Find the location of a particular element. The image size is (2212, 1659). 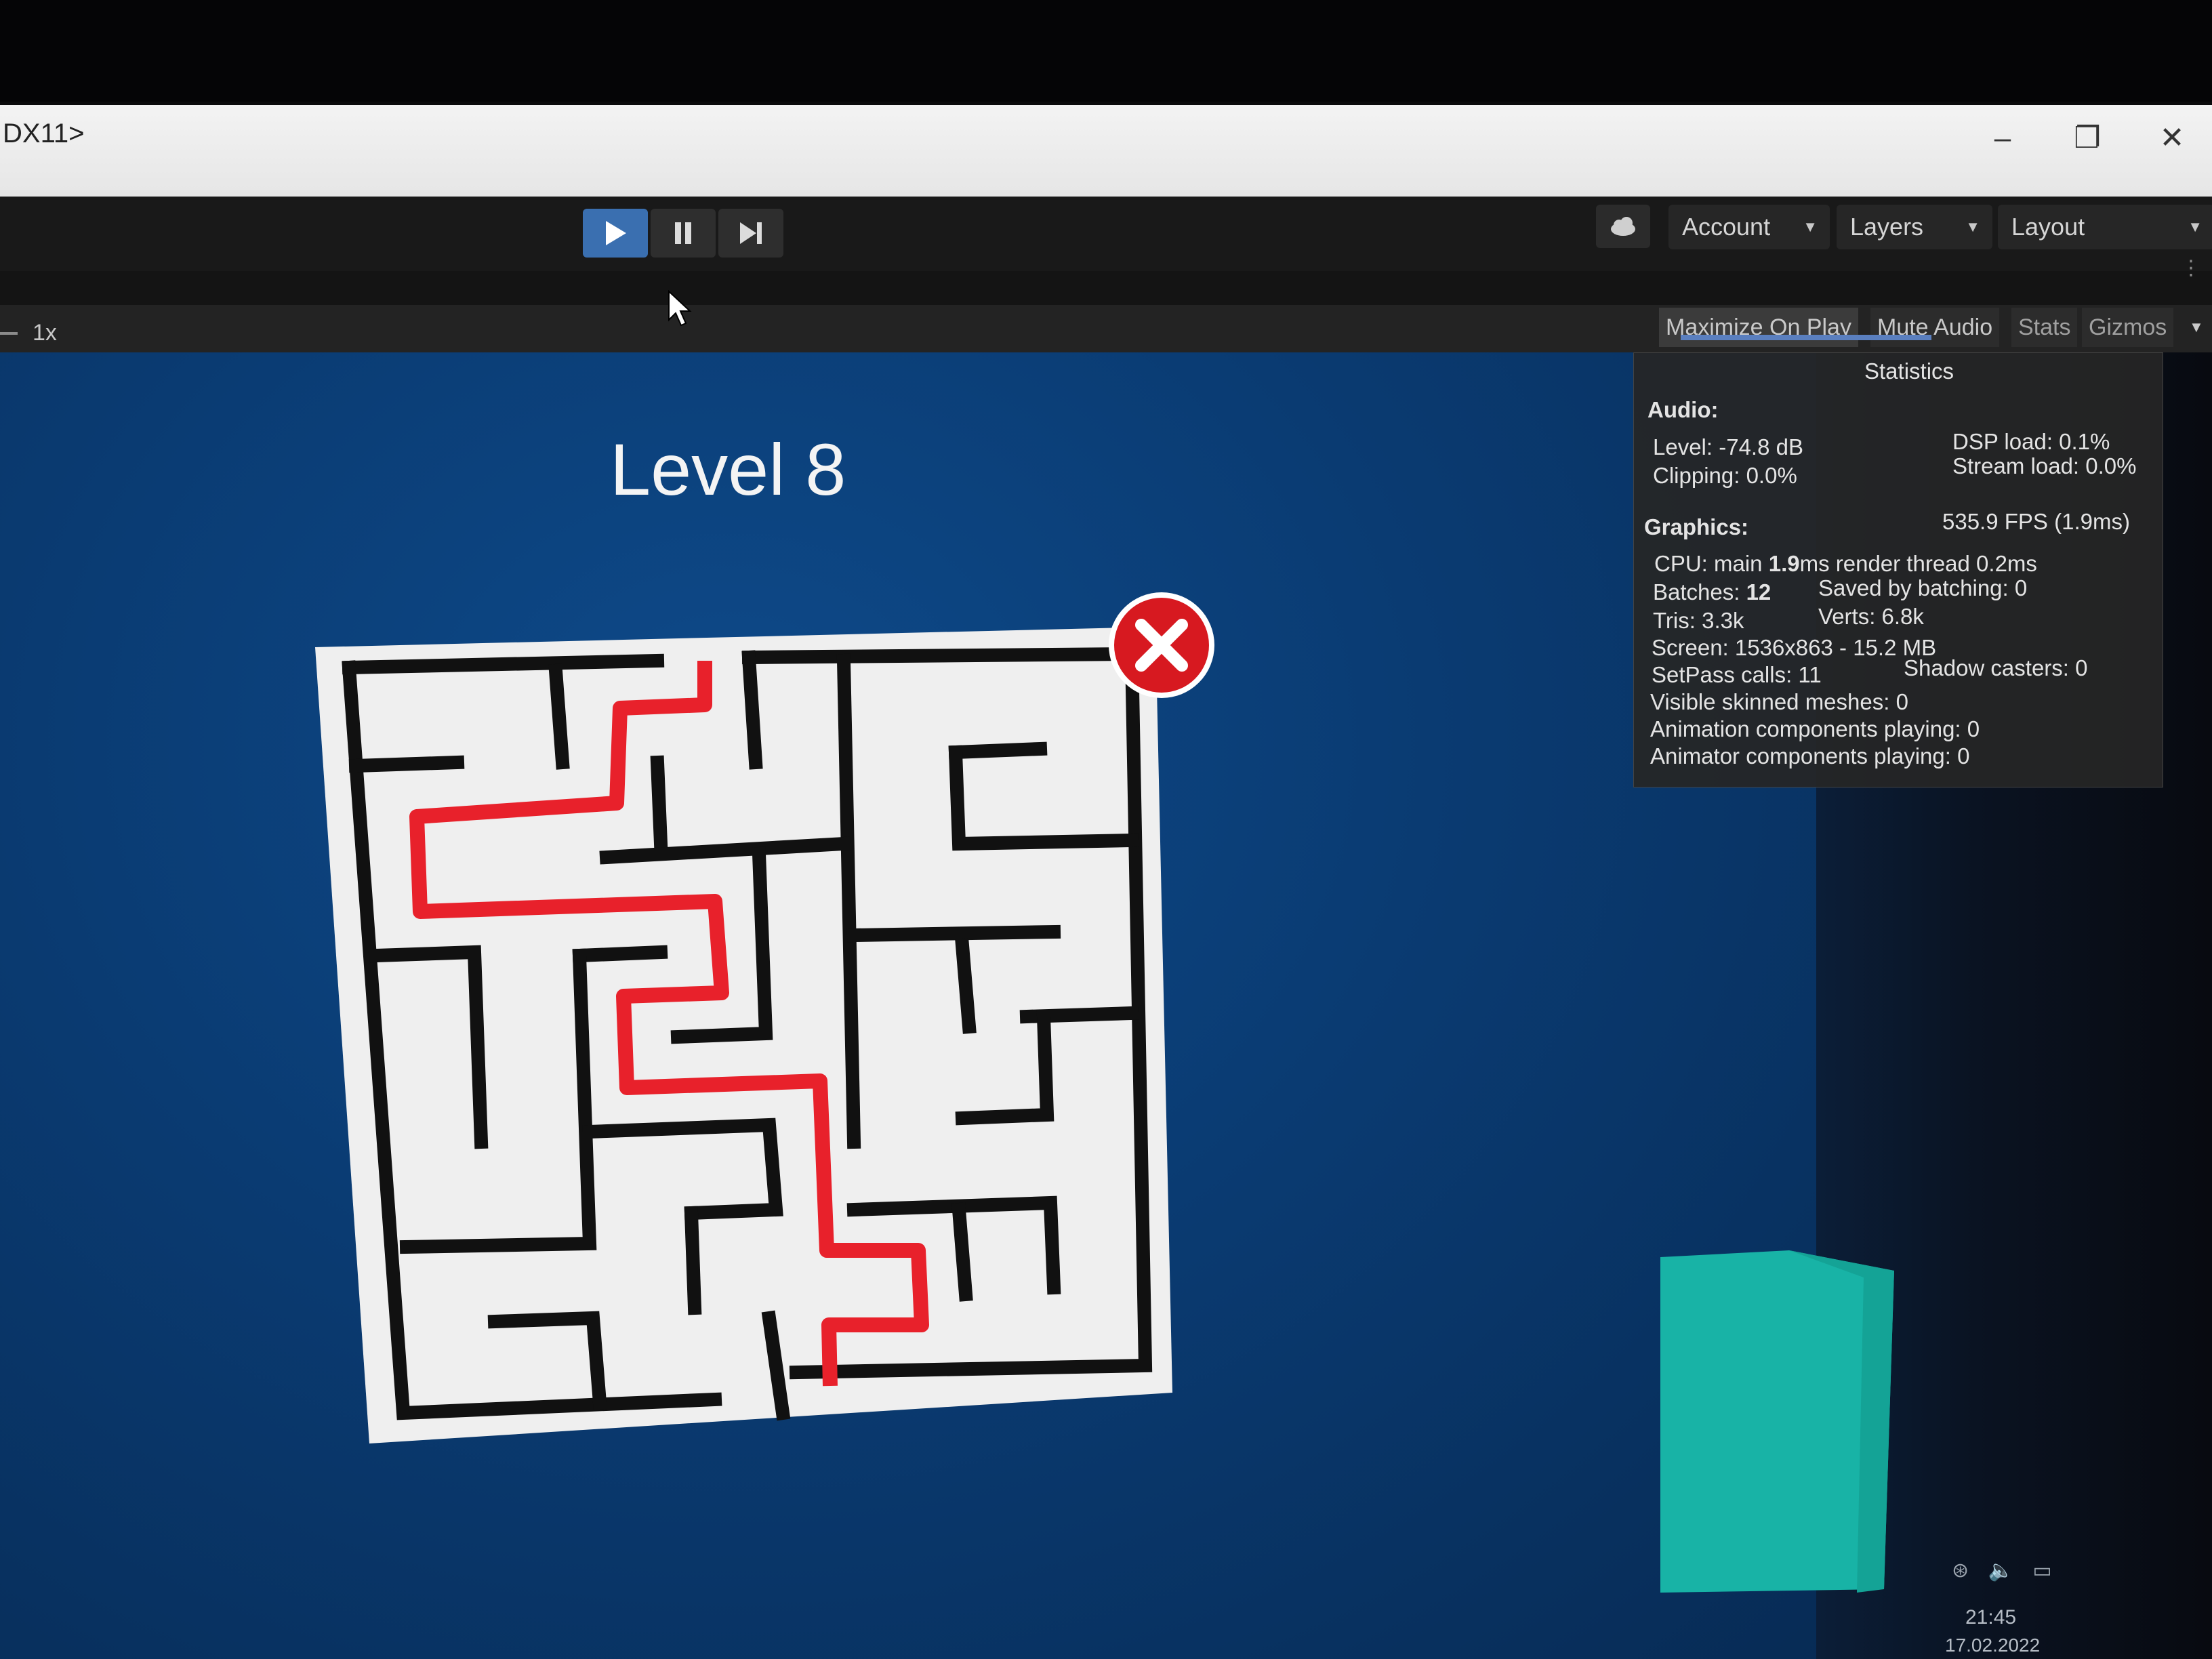

volume-icon: 🔈 is located at coordinates (2001, 1571).